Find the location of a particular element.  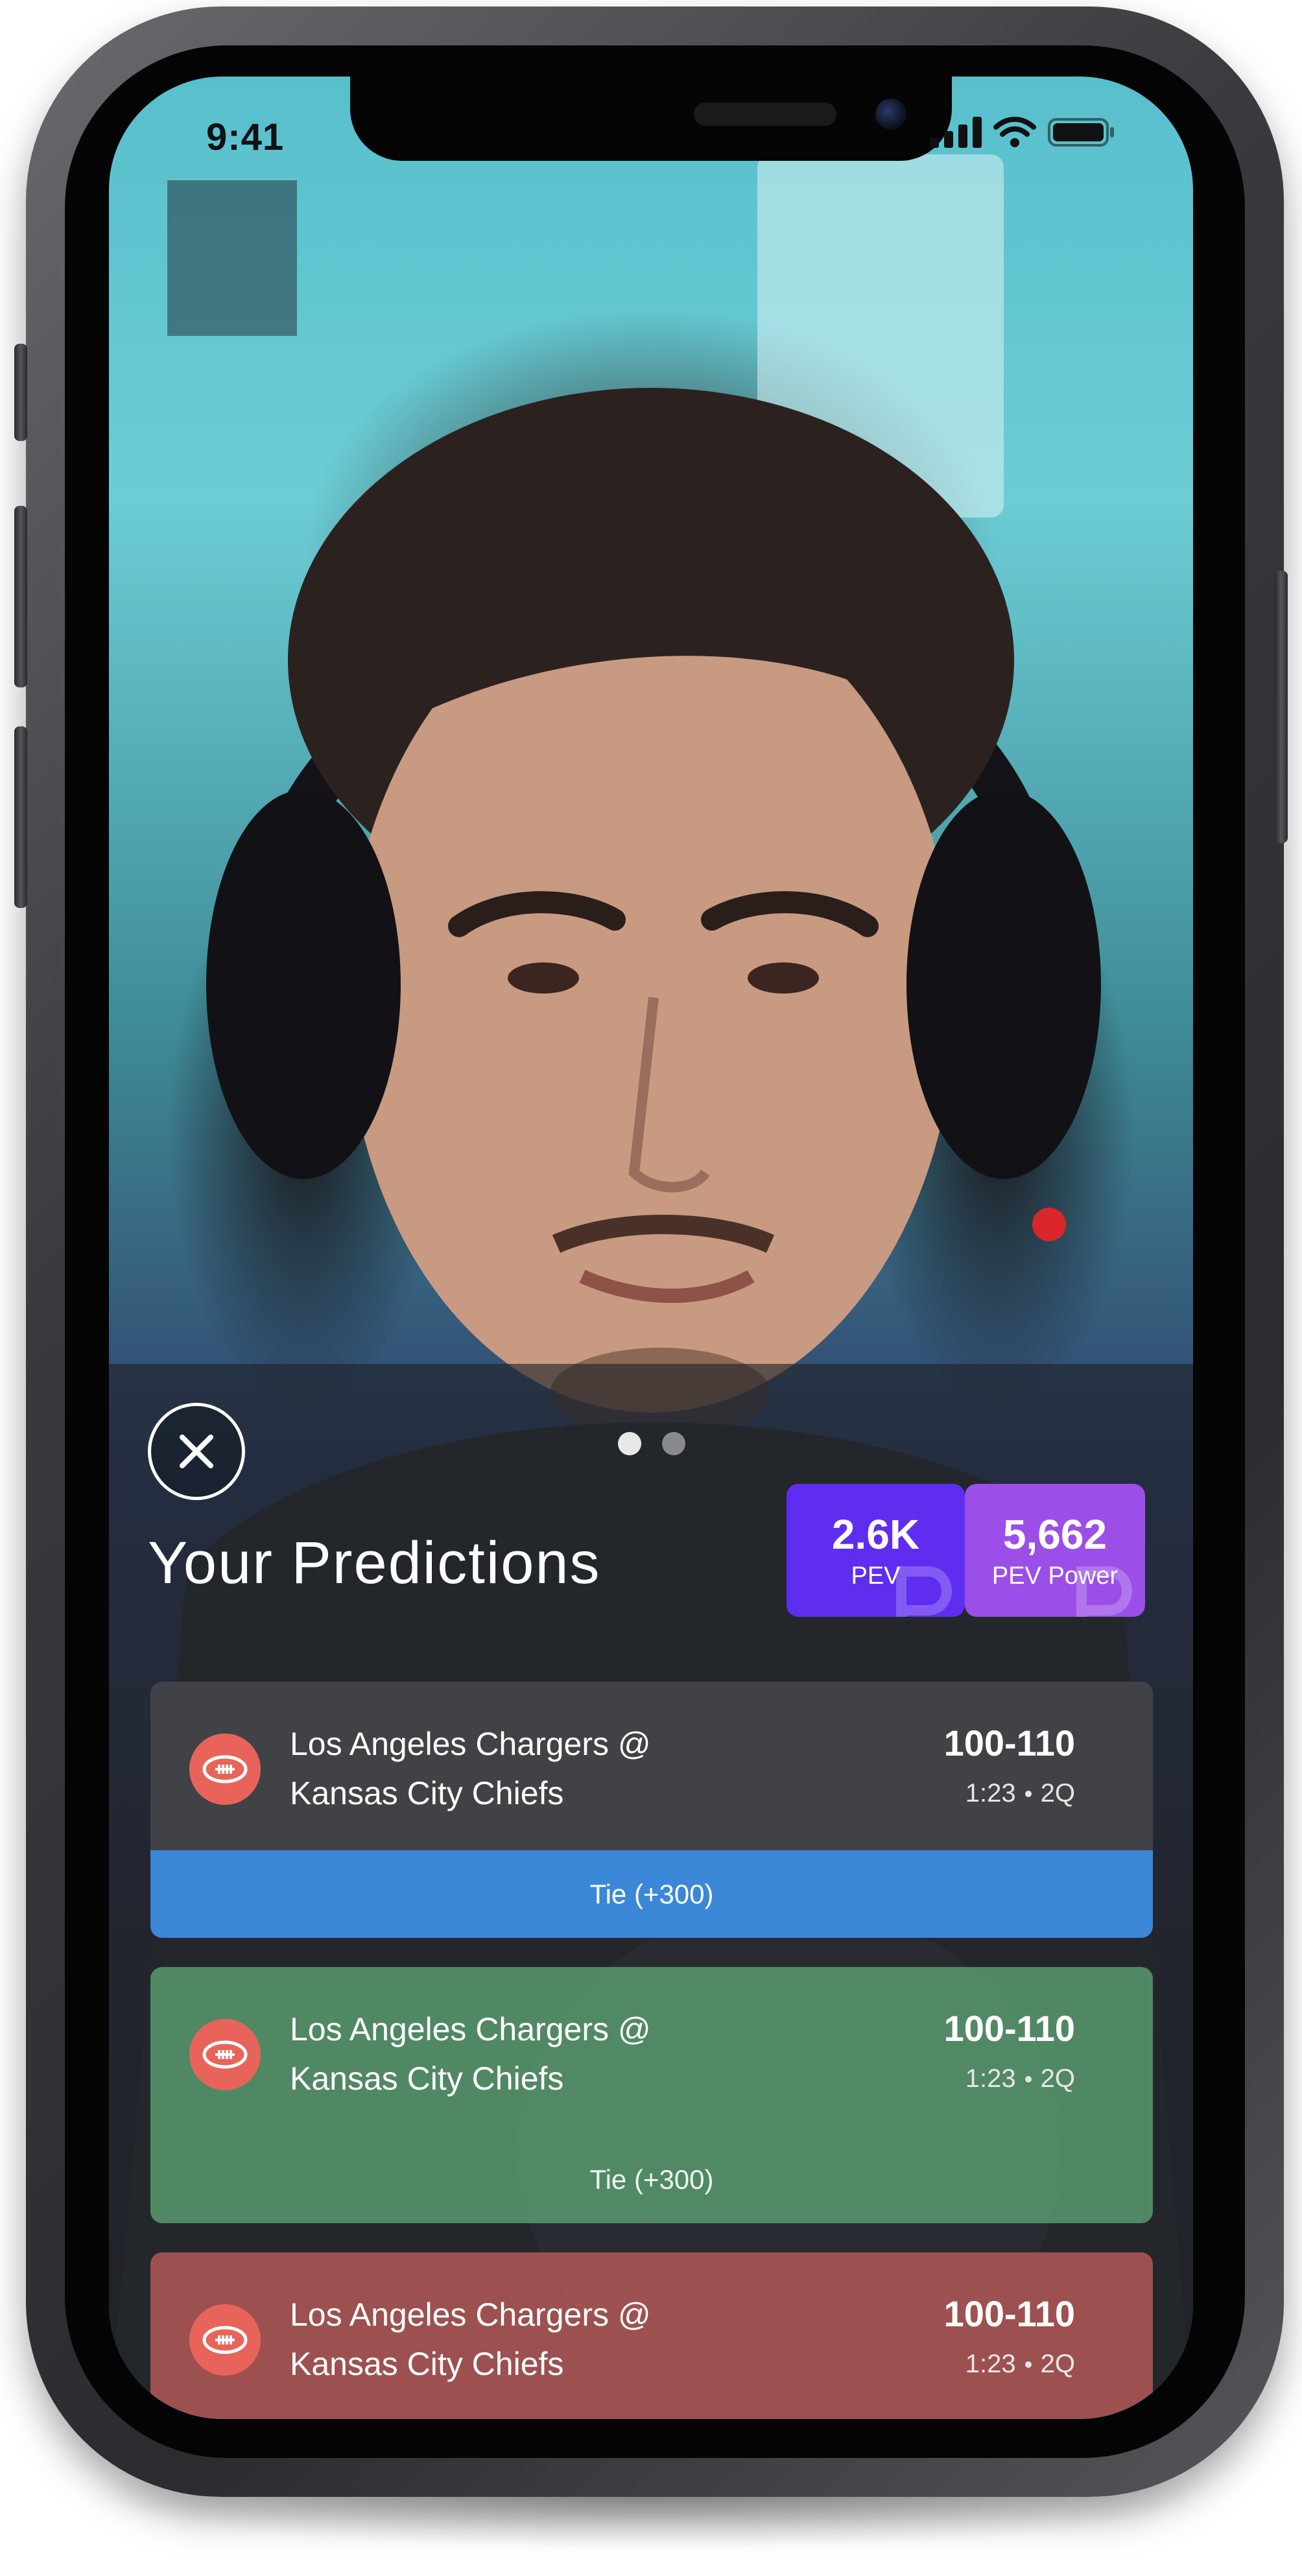

volume-down-button is located at coordinates (20, 817).